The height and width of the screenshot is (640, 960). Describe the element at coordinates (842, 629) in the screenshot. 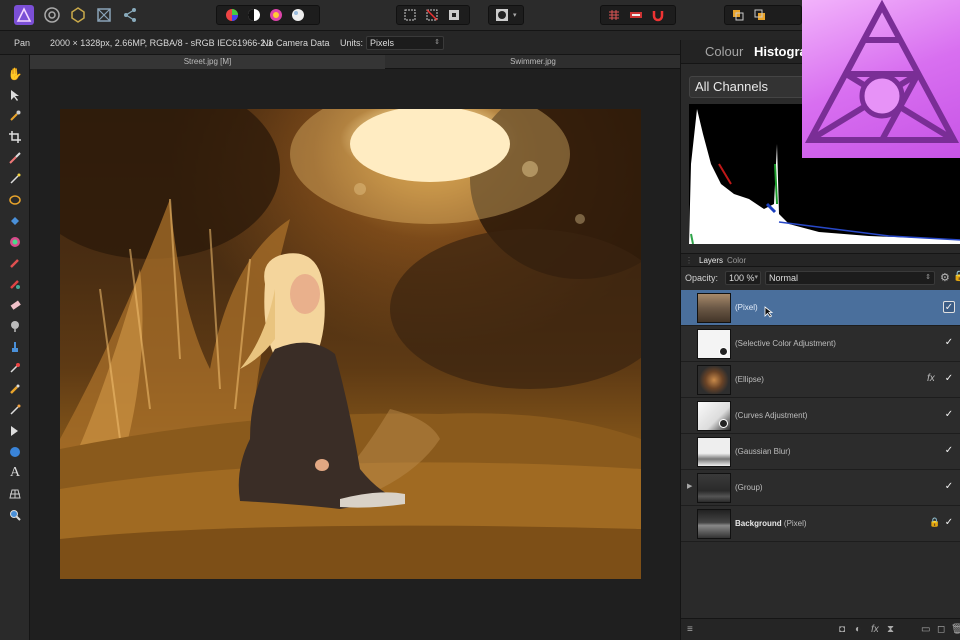

I see `mask-icon: ◘` at that location.